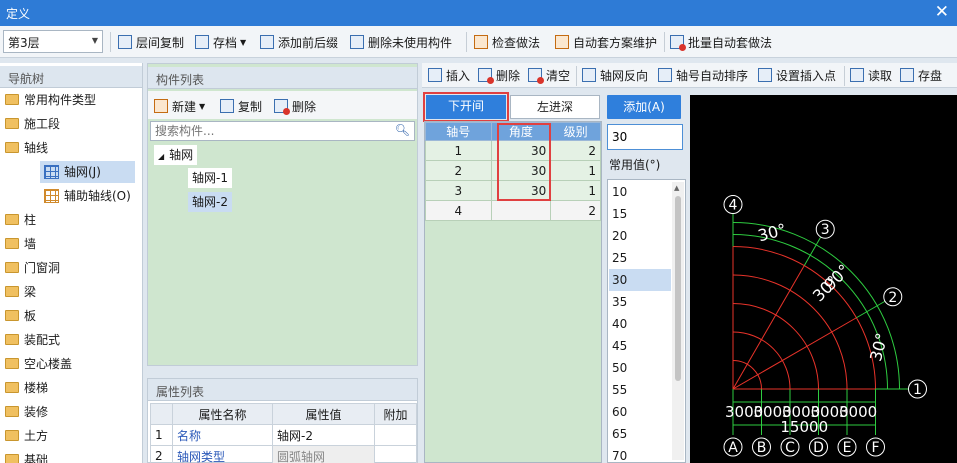 The height and width of the screenshot is (463, 957). Describe the element at coordinates (71, 340) in the screenshot. I see `nav-item: 装配式` at that location.